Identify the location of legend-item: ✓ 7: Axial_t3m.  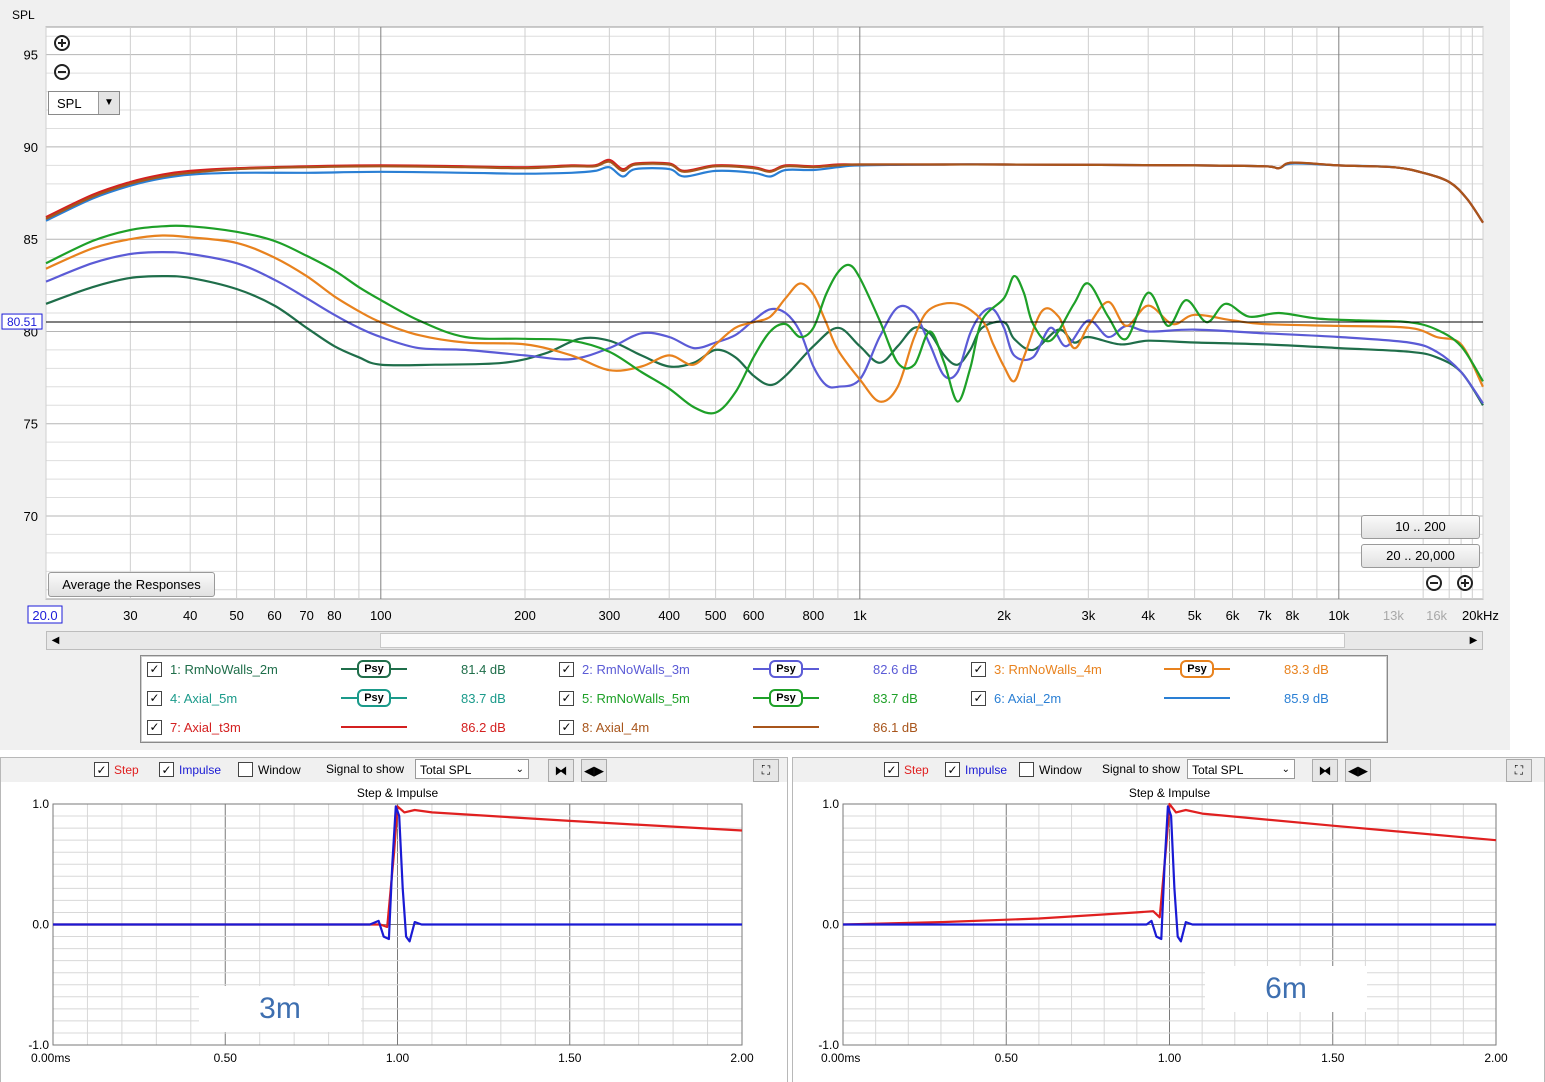
(194, 727).